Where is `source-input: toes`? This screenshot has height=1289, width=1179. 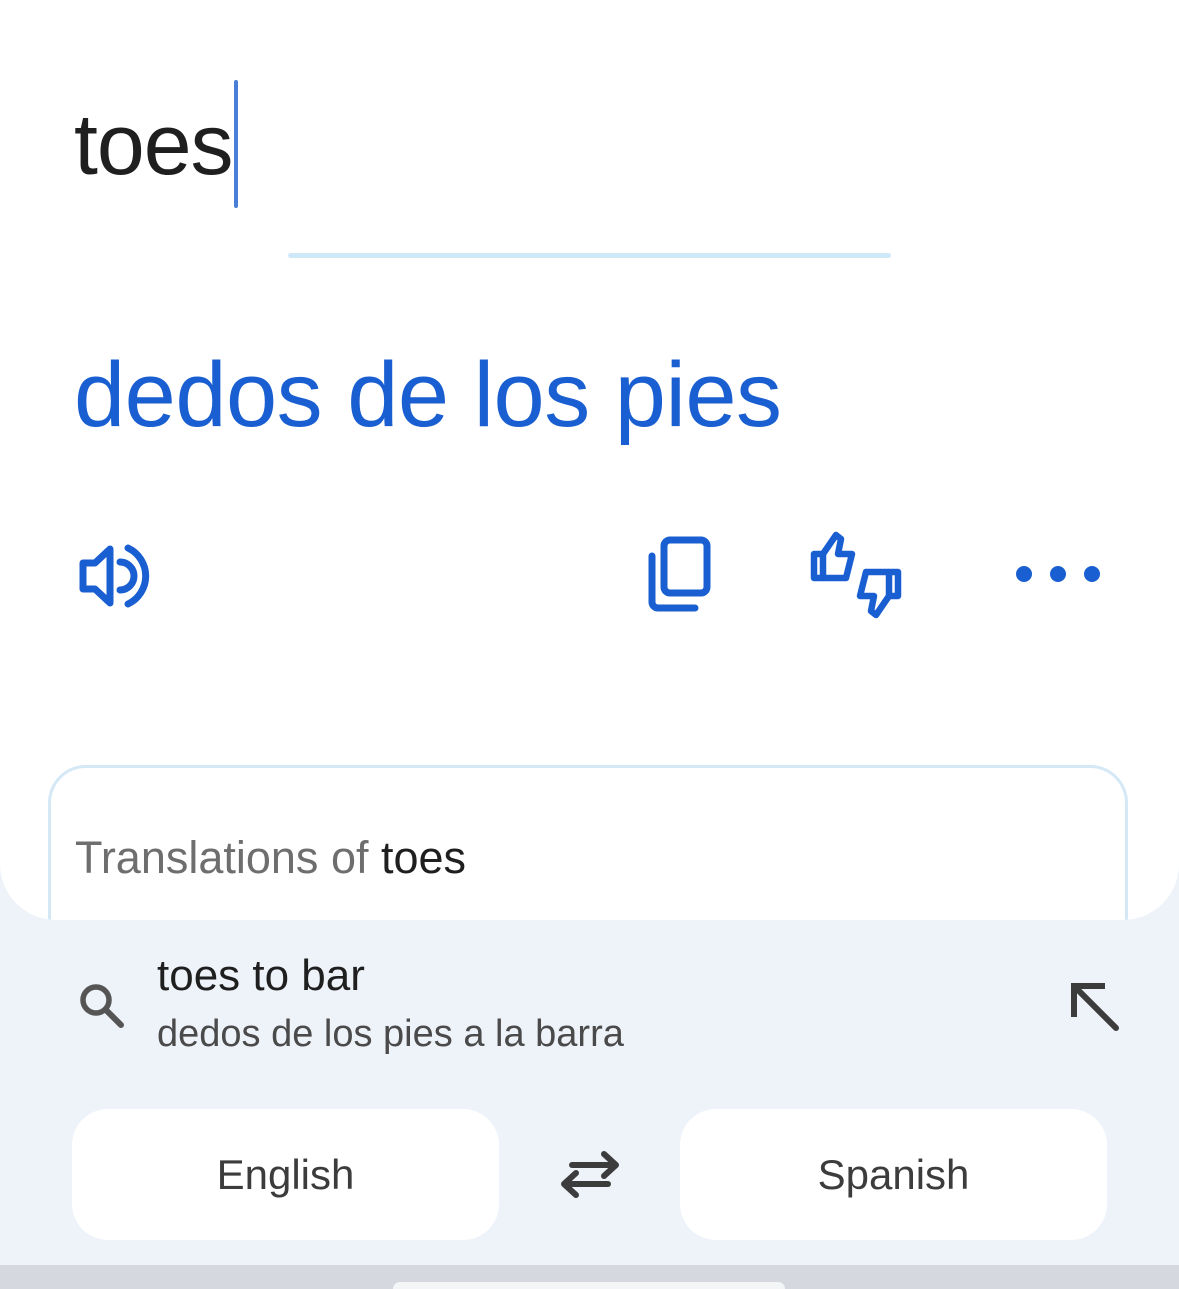
source-input: toes is located at coordinates (156, 145).